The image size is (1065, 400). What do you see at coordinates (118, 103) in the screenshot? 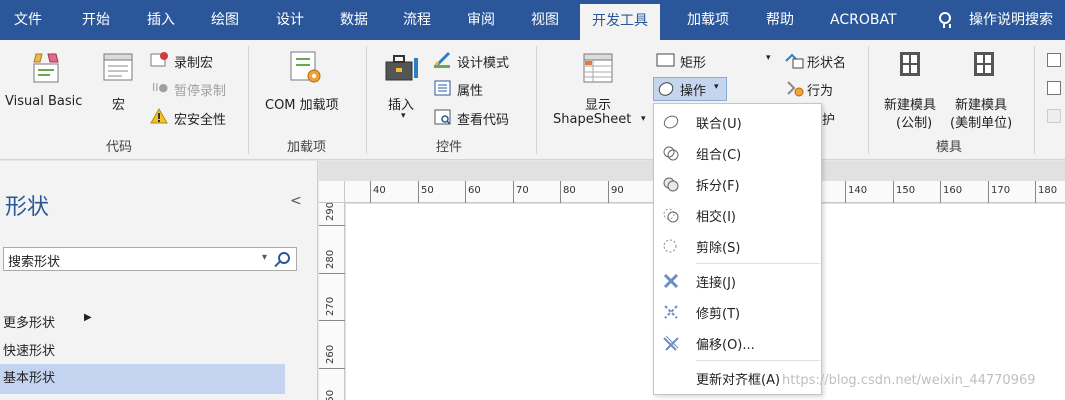
I see `macros-button: 宏` at bounding box center [118, 103].